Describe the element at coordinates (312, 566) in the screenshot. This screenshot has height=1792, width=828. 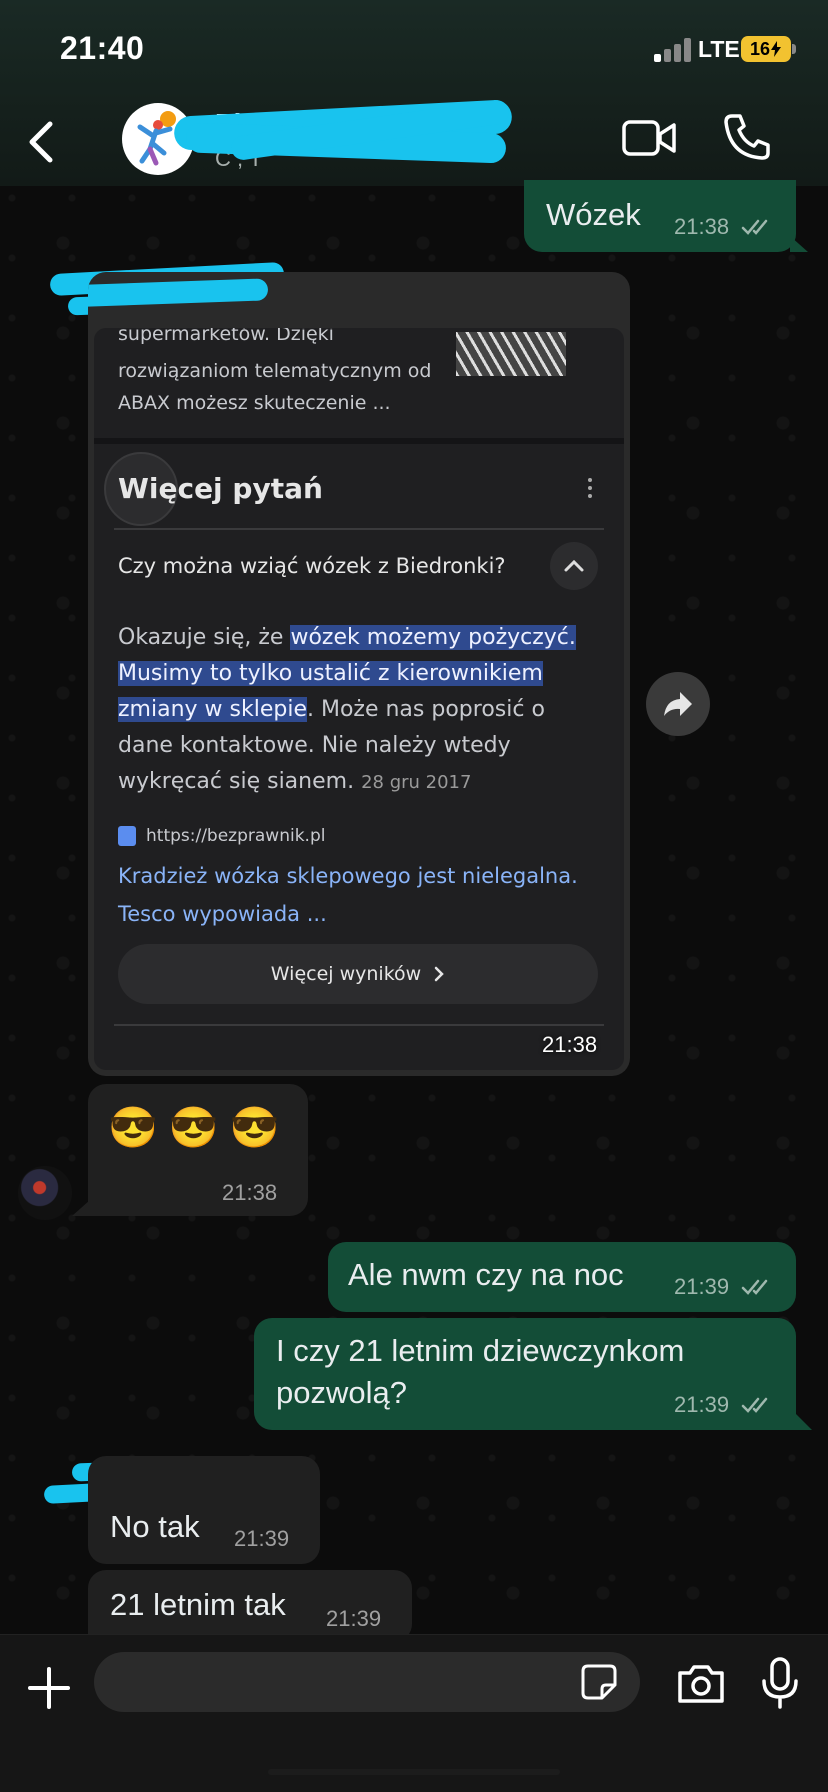
I see `faq-question: Czy można wziąć wózek z Biedronki?` at that location.